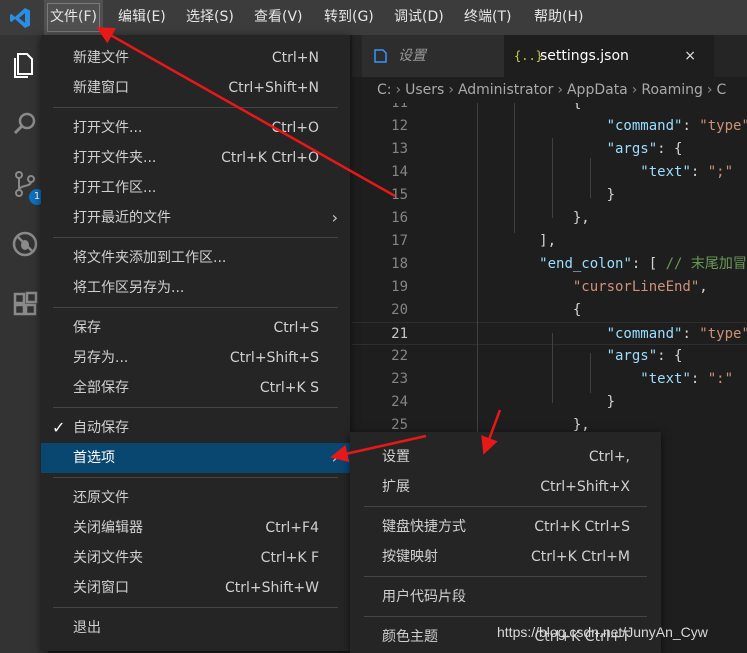 The width and height of the screenshot is (747, 653). I want to click on breadcrumb-item: C, so click(722, 90).